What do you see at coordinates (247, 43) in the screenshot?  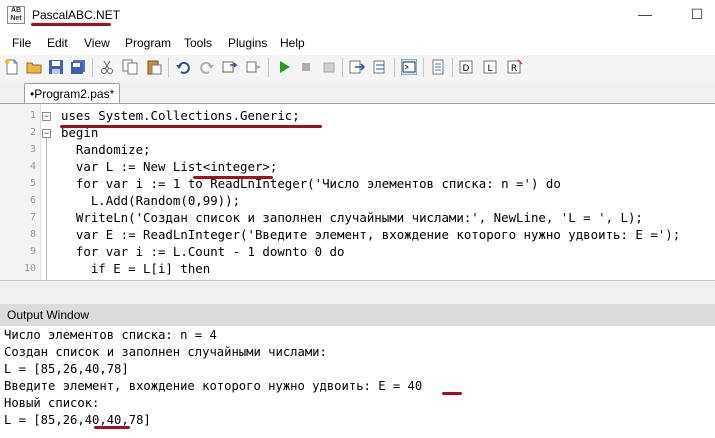 I see `menu-plugins: Plugins` at bounding box center [247, 43].